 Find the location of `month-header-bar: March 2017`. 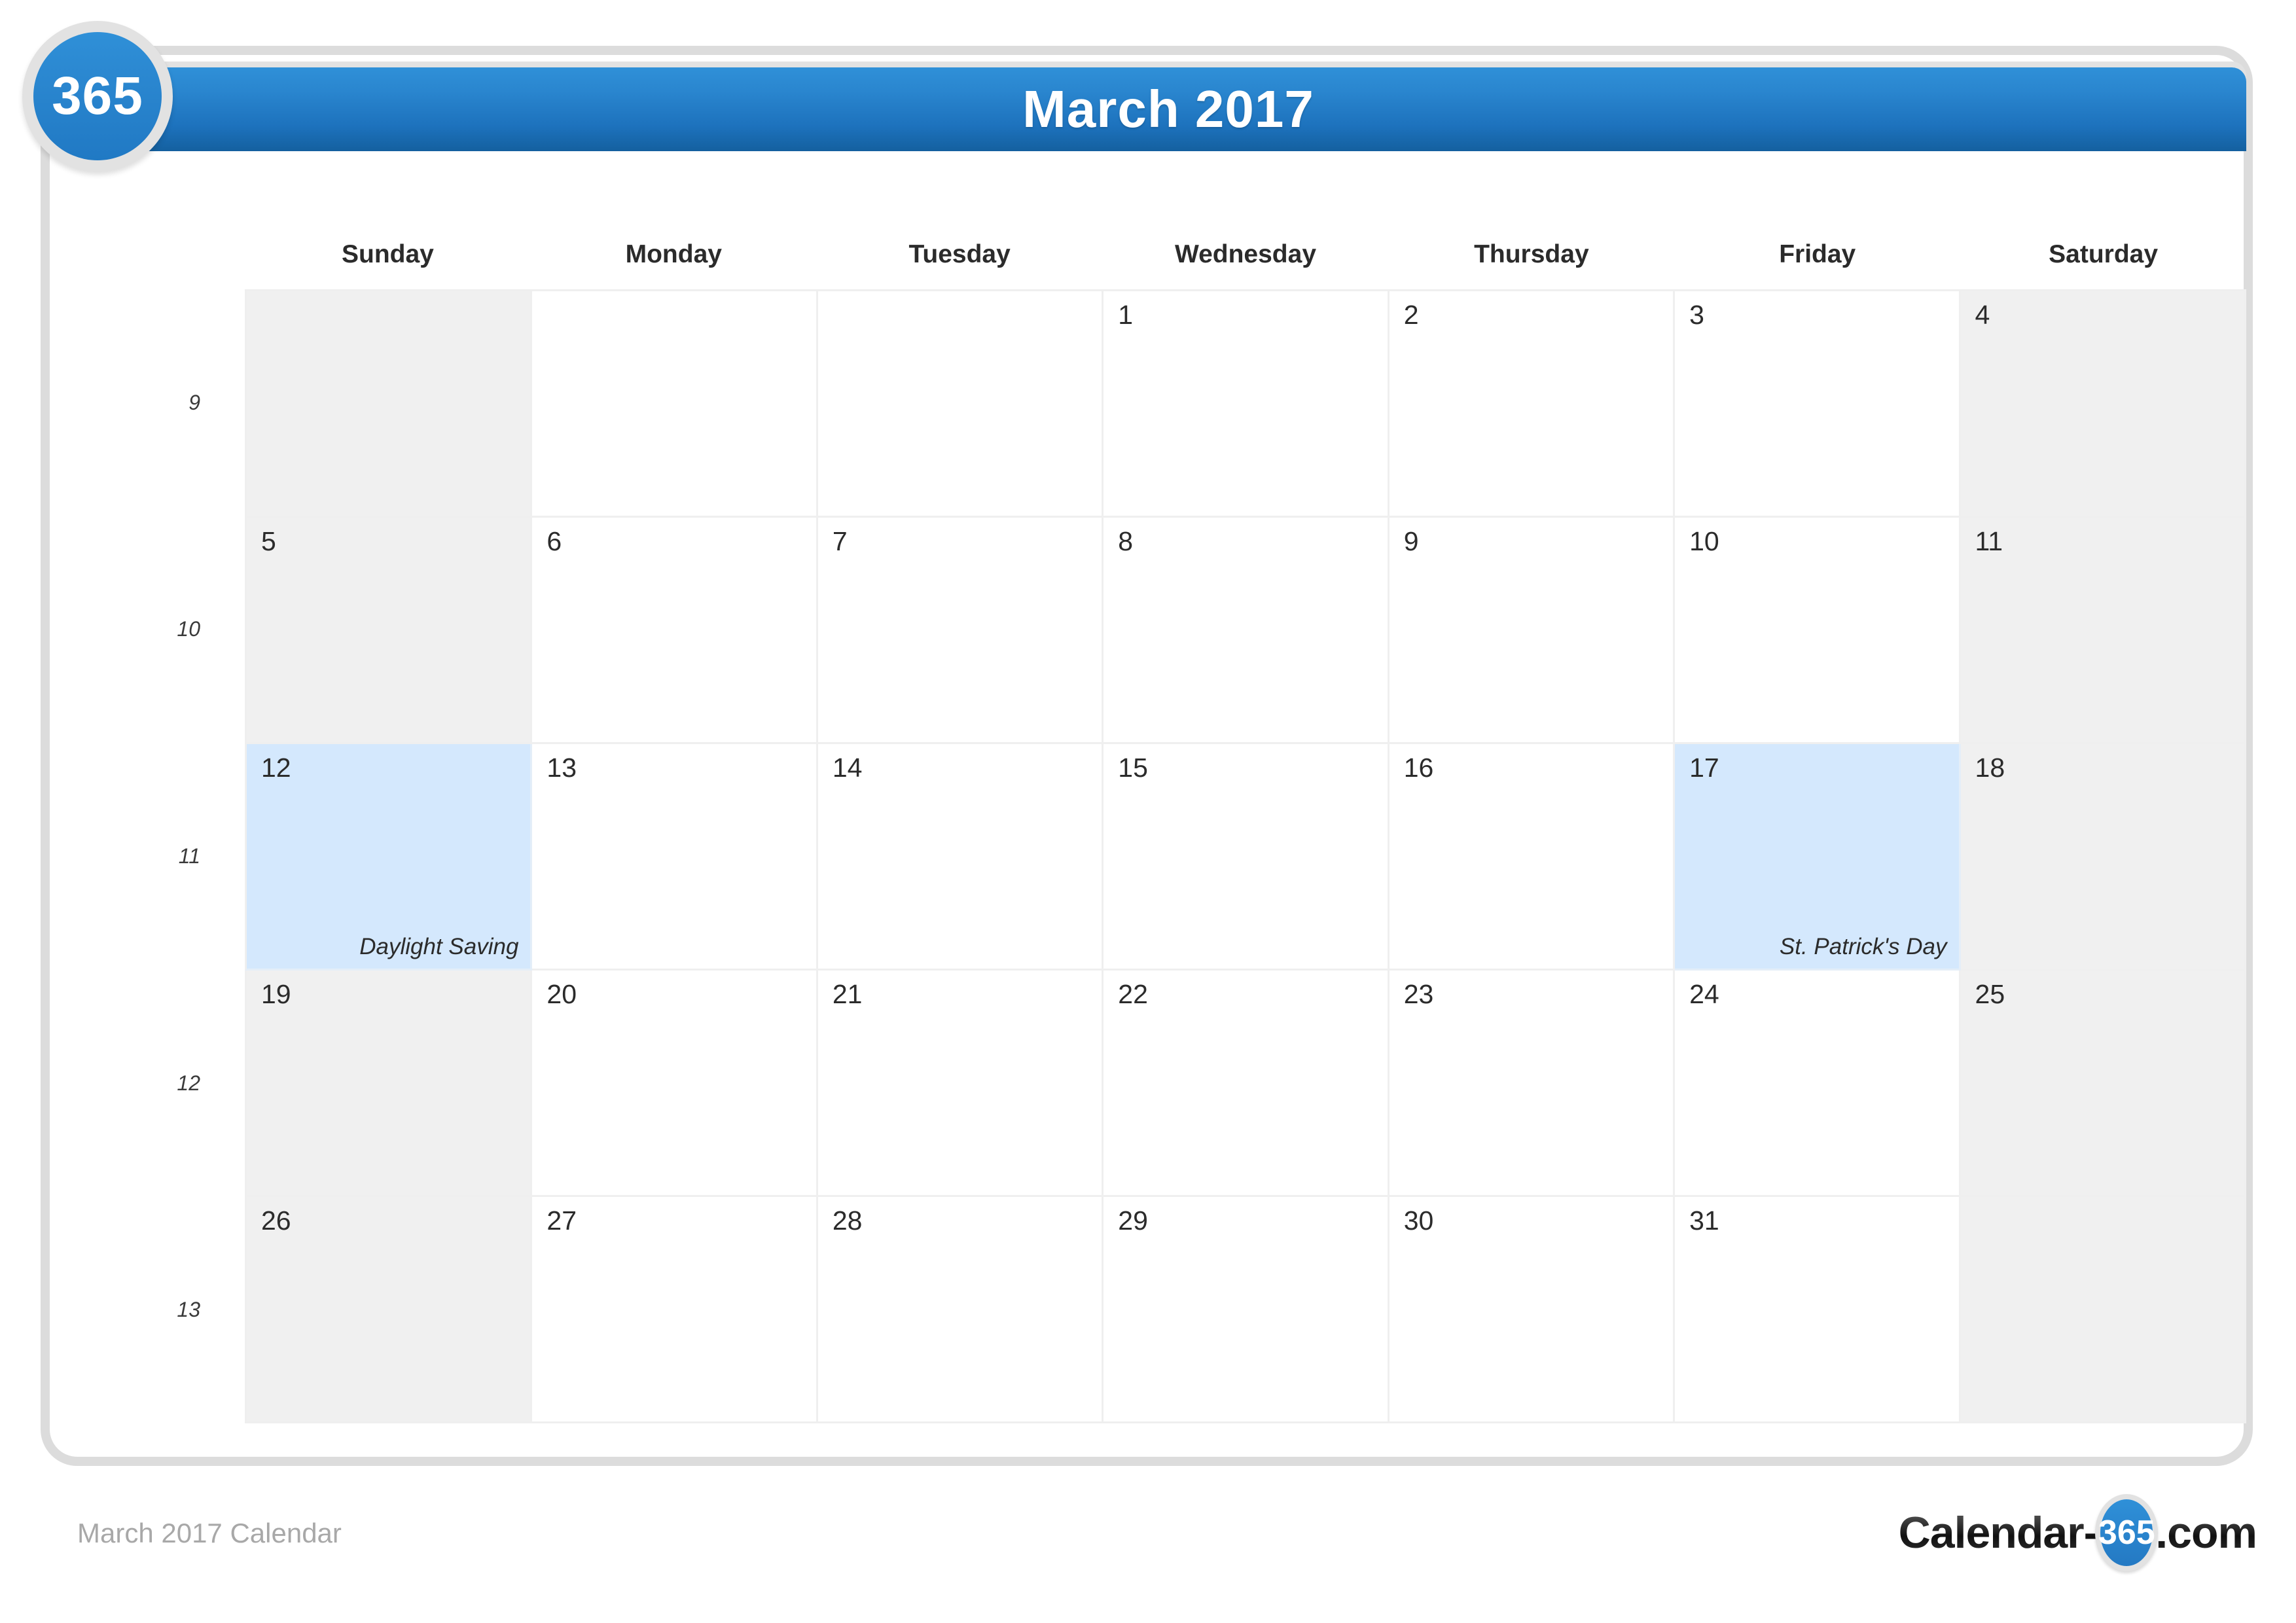

month-header-bar: March 2017 is located at coordinates (1168, 109).